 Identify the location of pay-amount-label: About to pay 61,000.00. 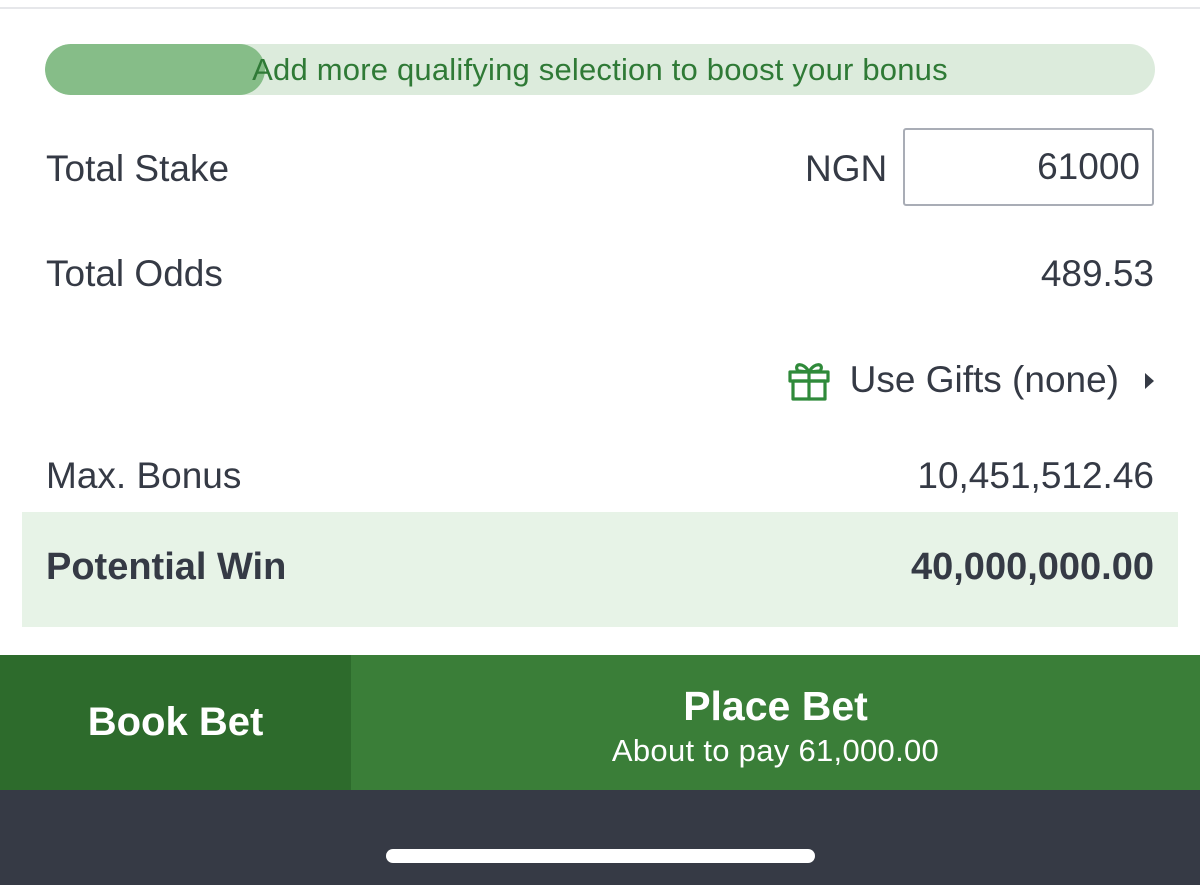
(775, 750).